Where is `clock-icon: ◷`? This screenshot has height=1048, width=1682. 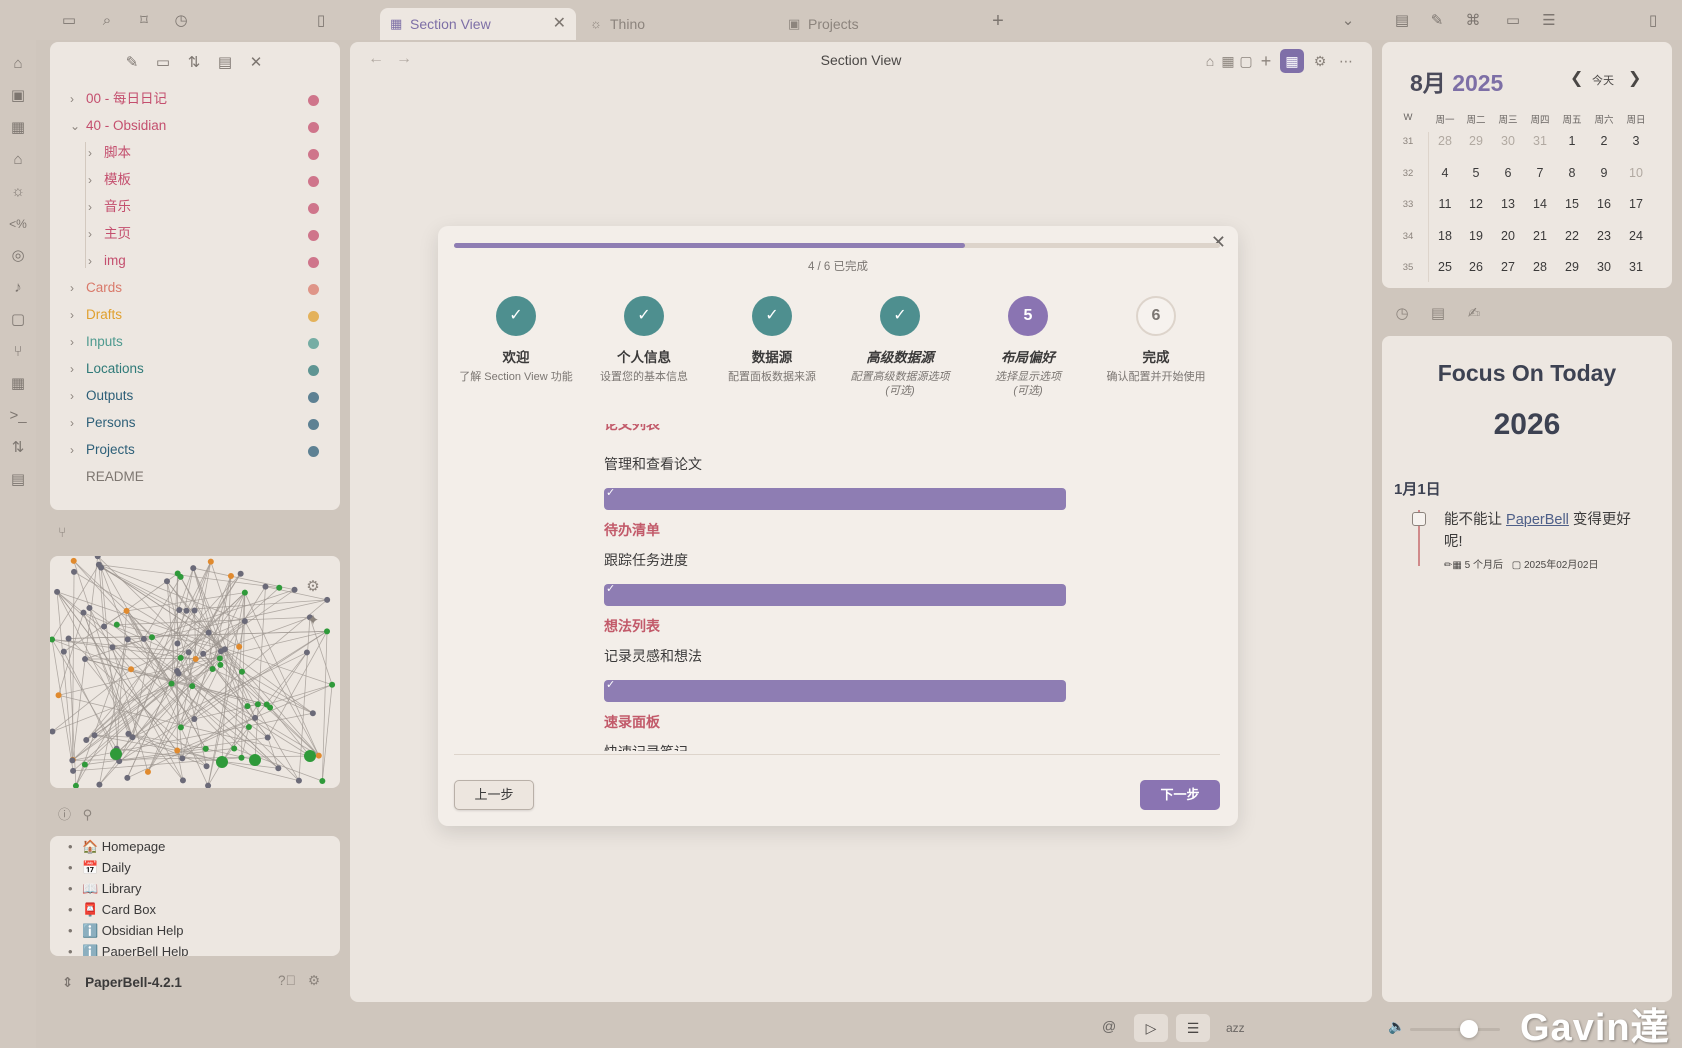
clock-icon: ◷ is located at coordinates (181, 21).